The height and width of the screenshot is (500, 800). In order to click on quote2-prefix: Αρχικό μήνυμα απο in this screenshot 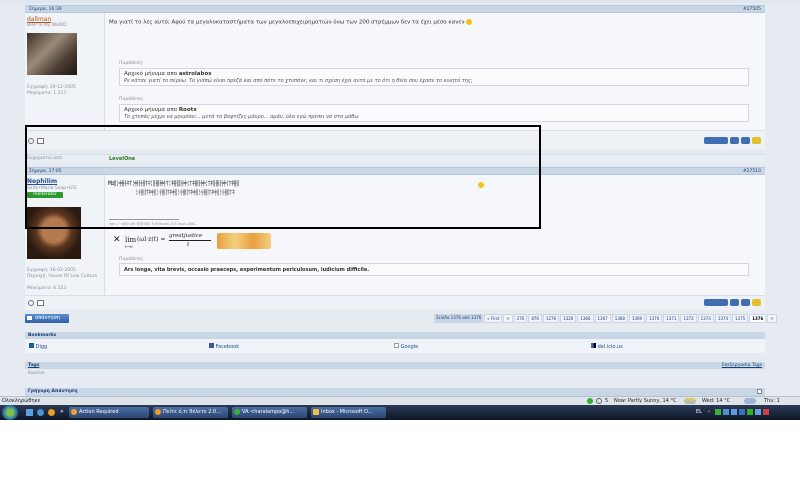, I will do `click(151, 110)`.